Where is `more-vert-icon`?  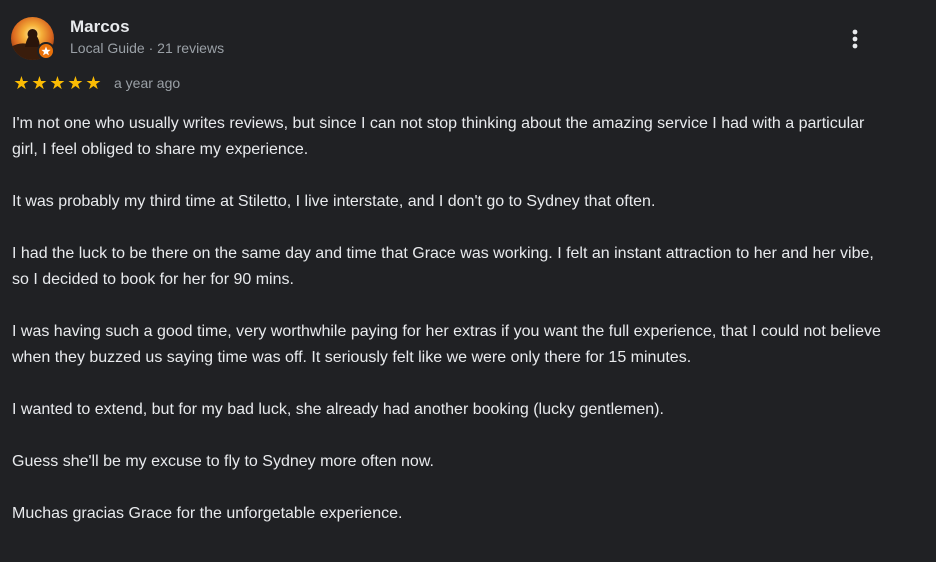 more-vert-icon is located at coordinates (855, 39).